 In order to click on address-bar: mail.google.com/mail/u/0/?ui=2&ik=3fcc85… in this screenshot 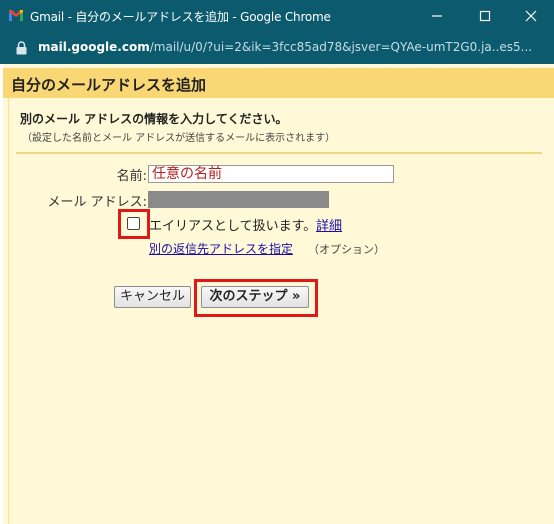, I will do `click(277, 48)`.